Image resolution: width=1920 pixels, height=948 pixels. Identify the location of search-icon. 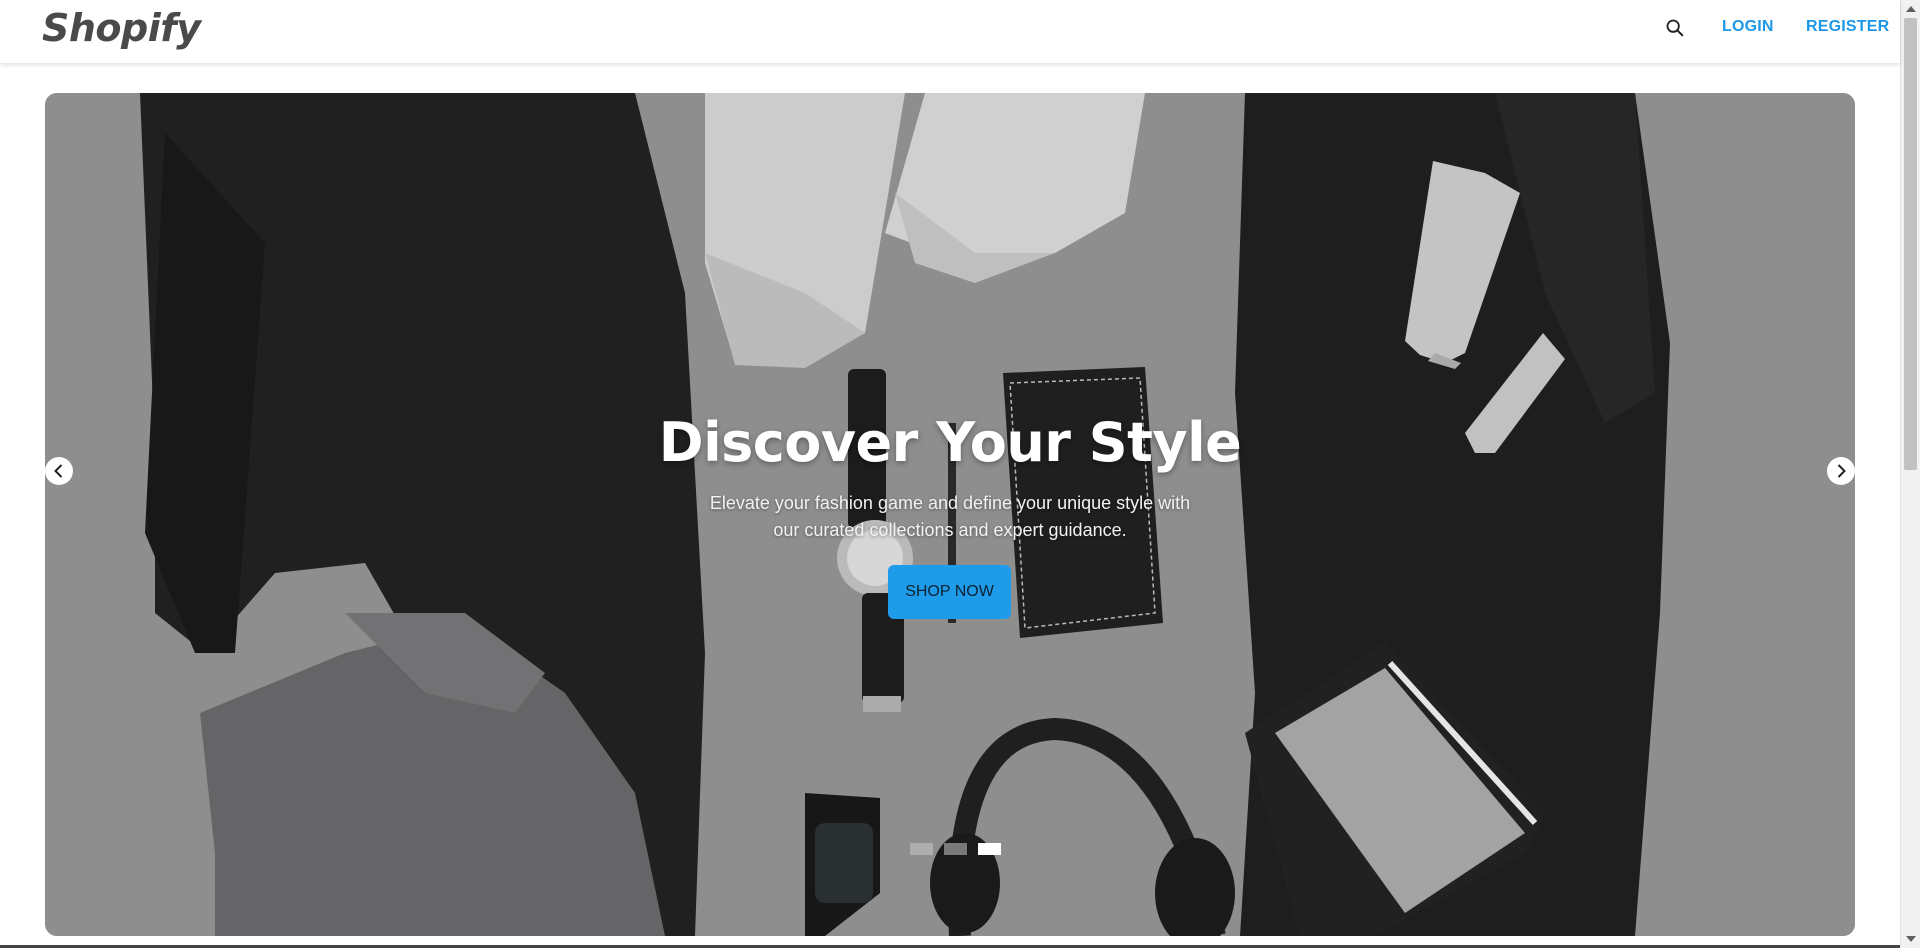
(1675, 28).